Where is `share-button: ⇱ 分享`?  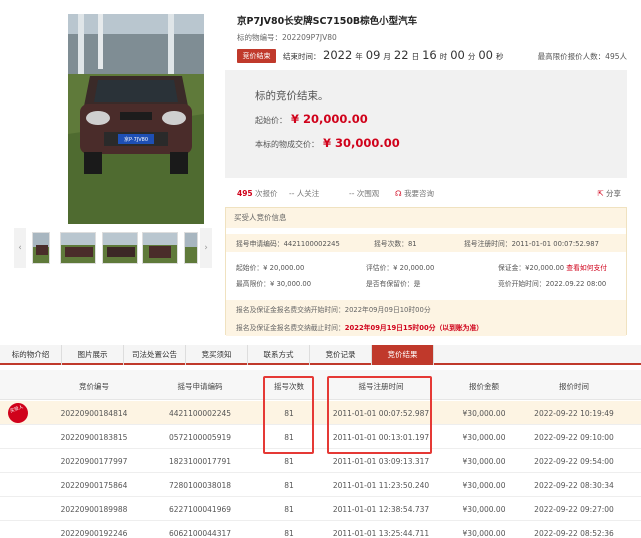
share-button: ⇱ 分享 is located at coordinates (609, 193).